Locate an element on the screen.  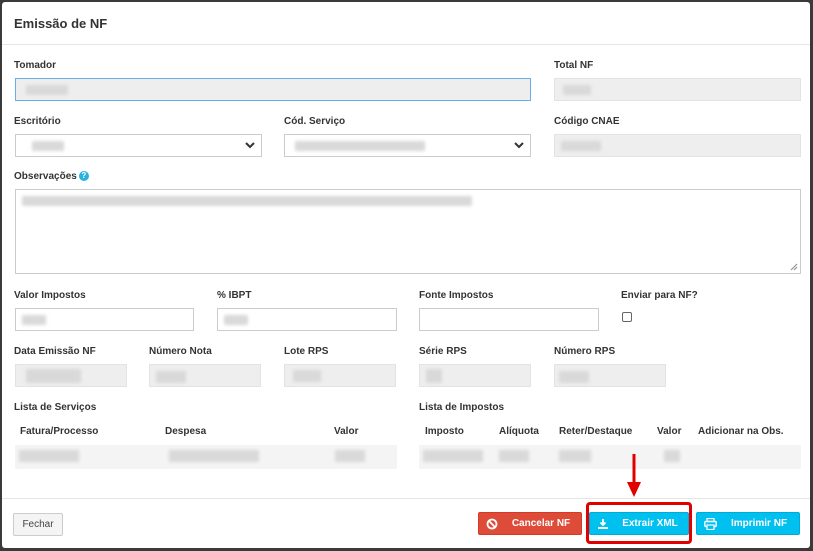
col-adicionar-obs: Adicionar na Obs. is located at coordinates (741, 431).